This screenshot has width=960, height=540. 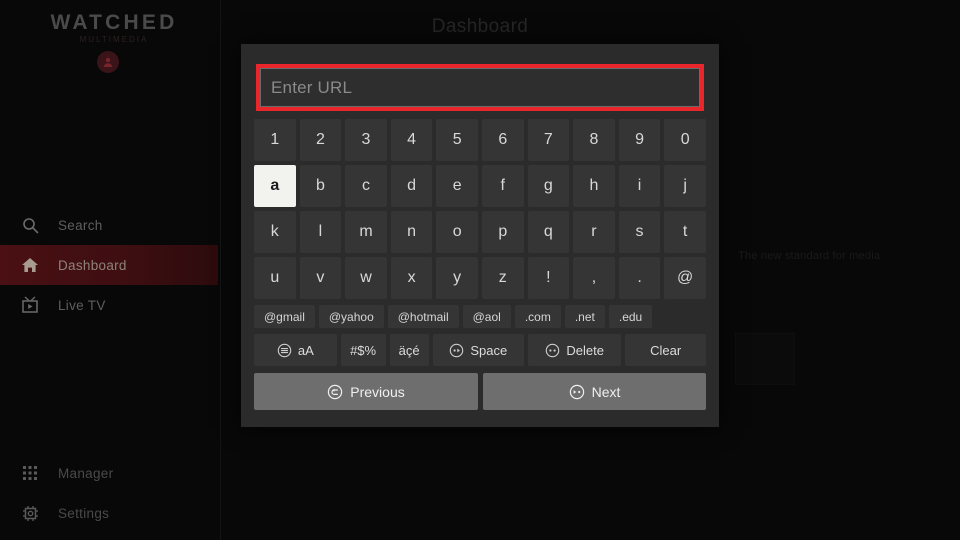 What do you see at coordinates (577, 392) in the screenshot?
I see `forward-circle-icon` at bounding box center [577, 392].